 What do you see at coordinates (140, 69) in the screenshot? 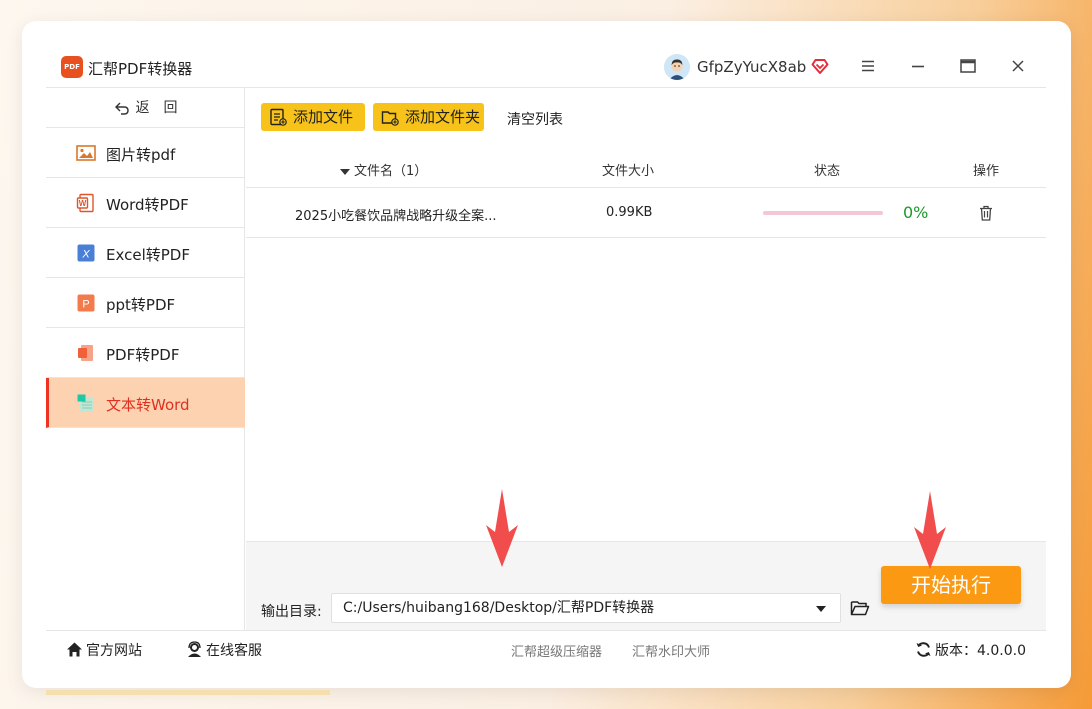
I see `app-title: 汇帮PDF转换器` at bounding box center [140, 69].